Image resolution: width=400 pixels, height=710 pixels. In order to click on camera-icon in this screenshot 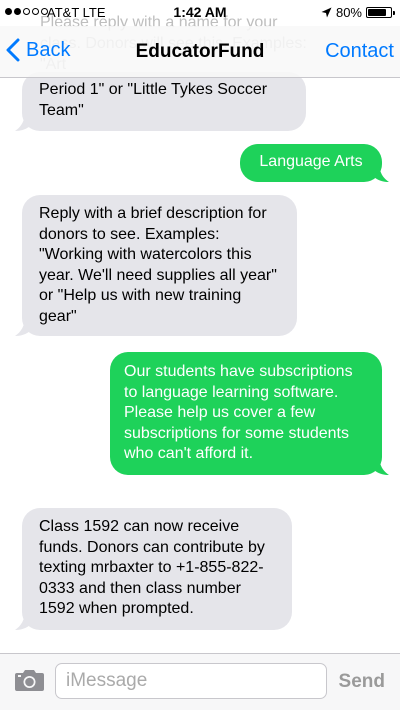, I will do `click(29, 680)`.